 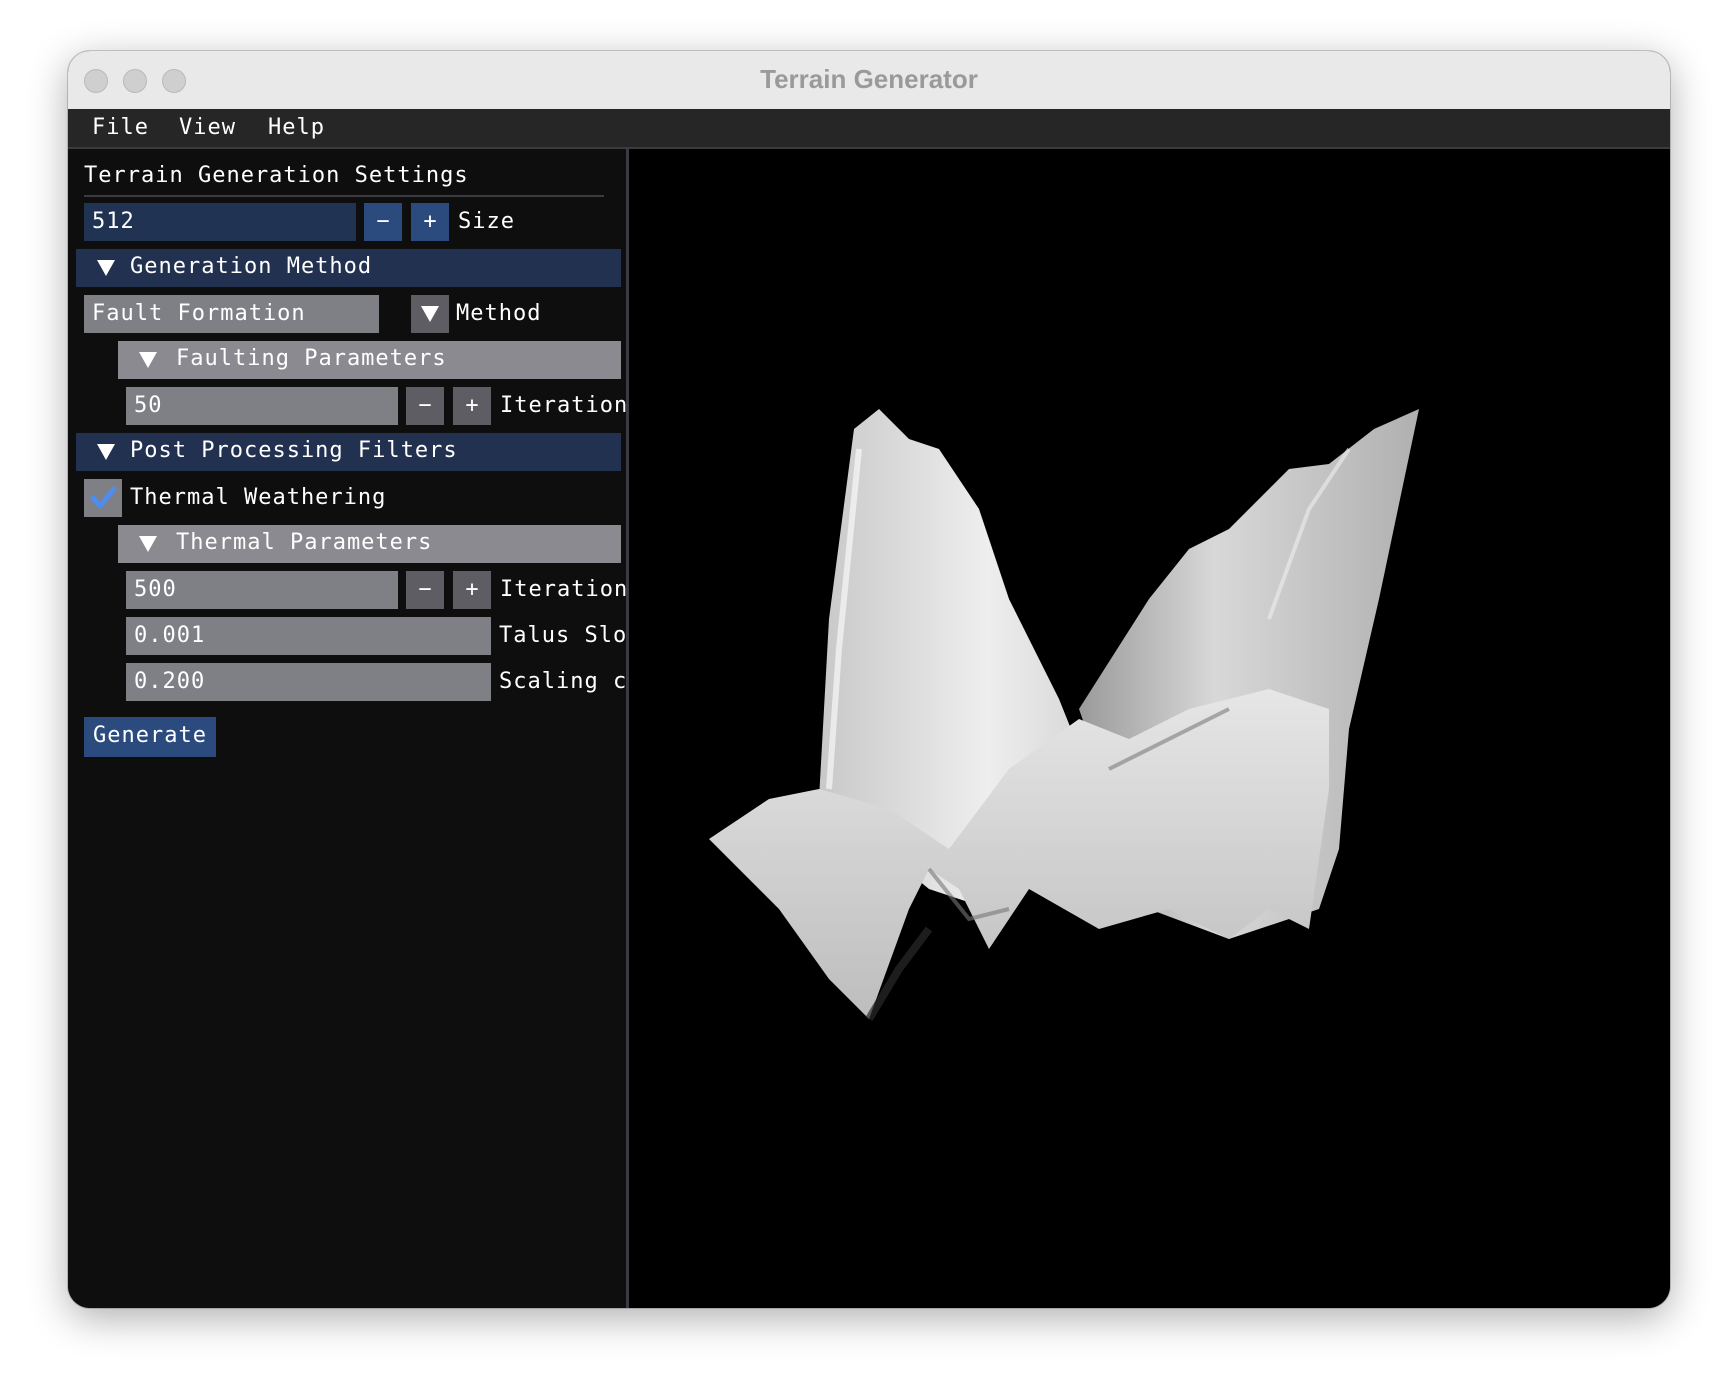 I want to click on combo-dropdown-button, so click(x=430, y=314).